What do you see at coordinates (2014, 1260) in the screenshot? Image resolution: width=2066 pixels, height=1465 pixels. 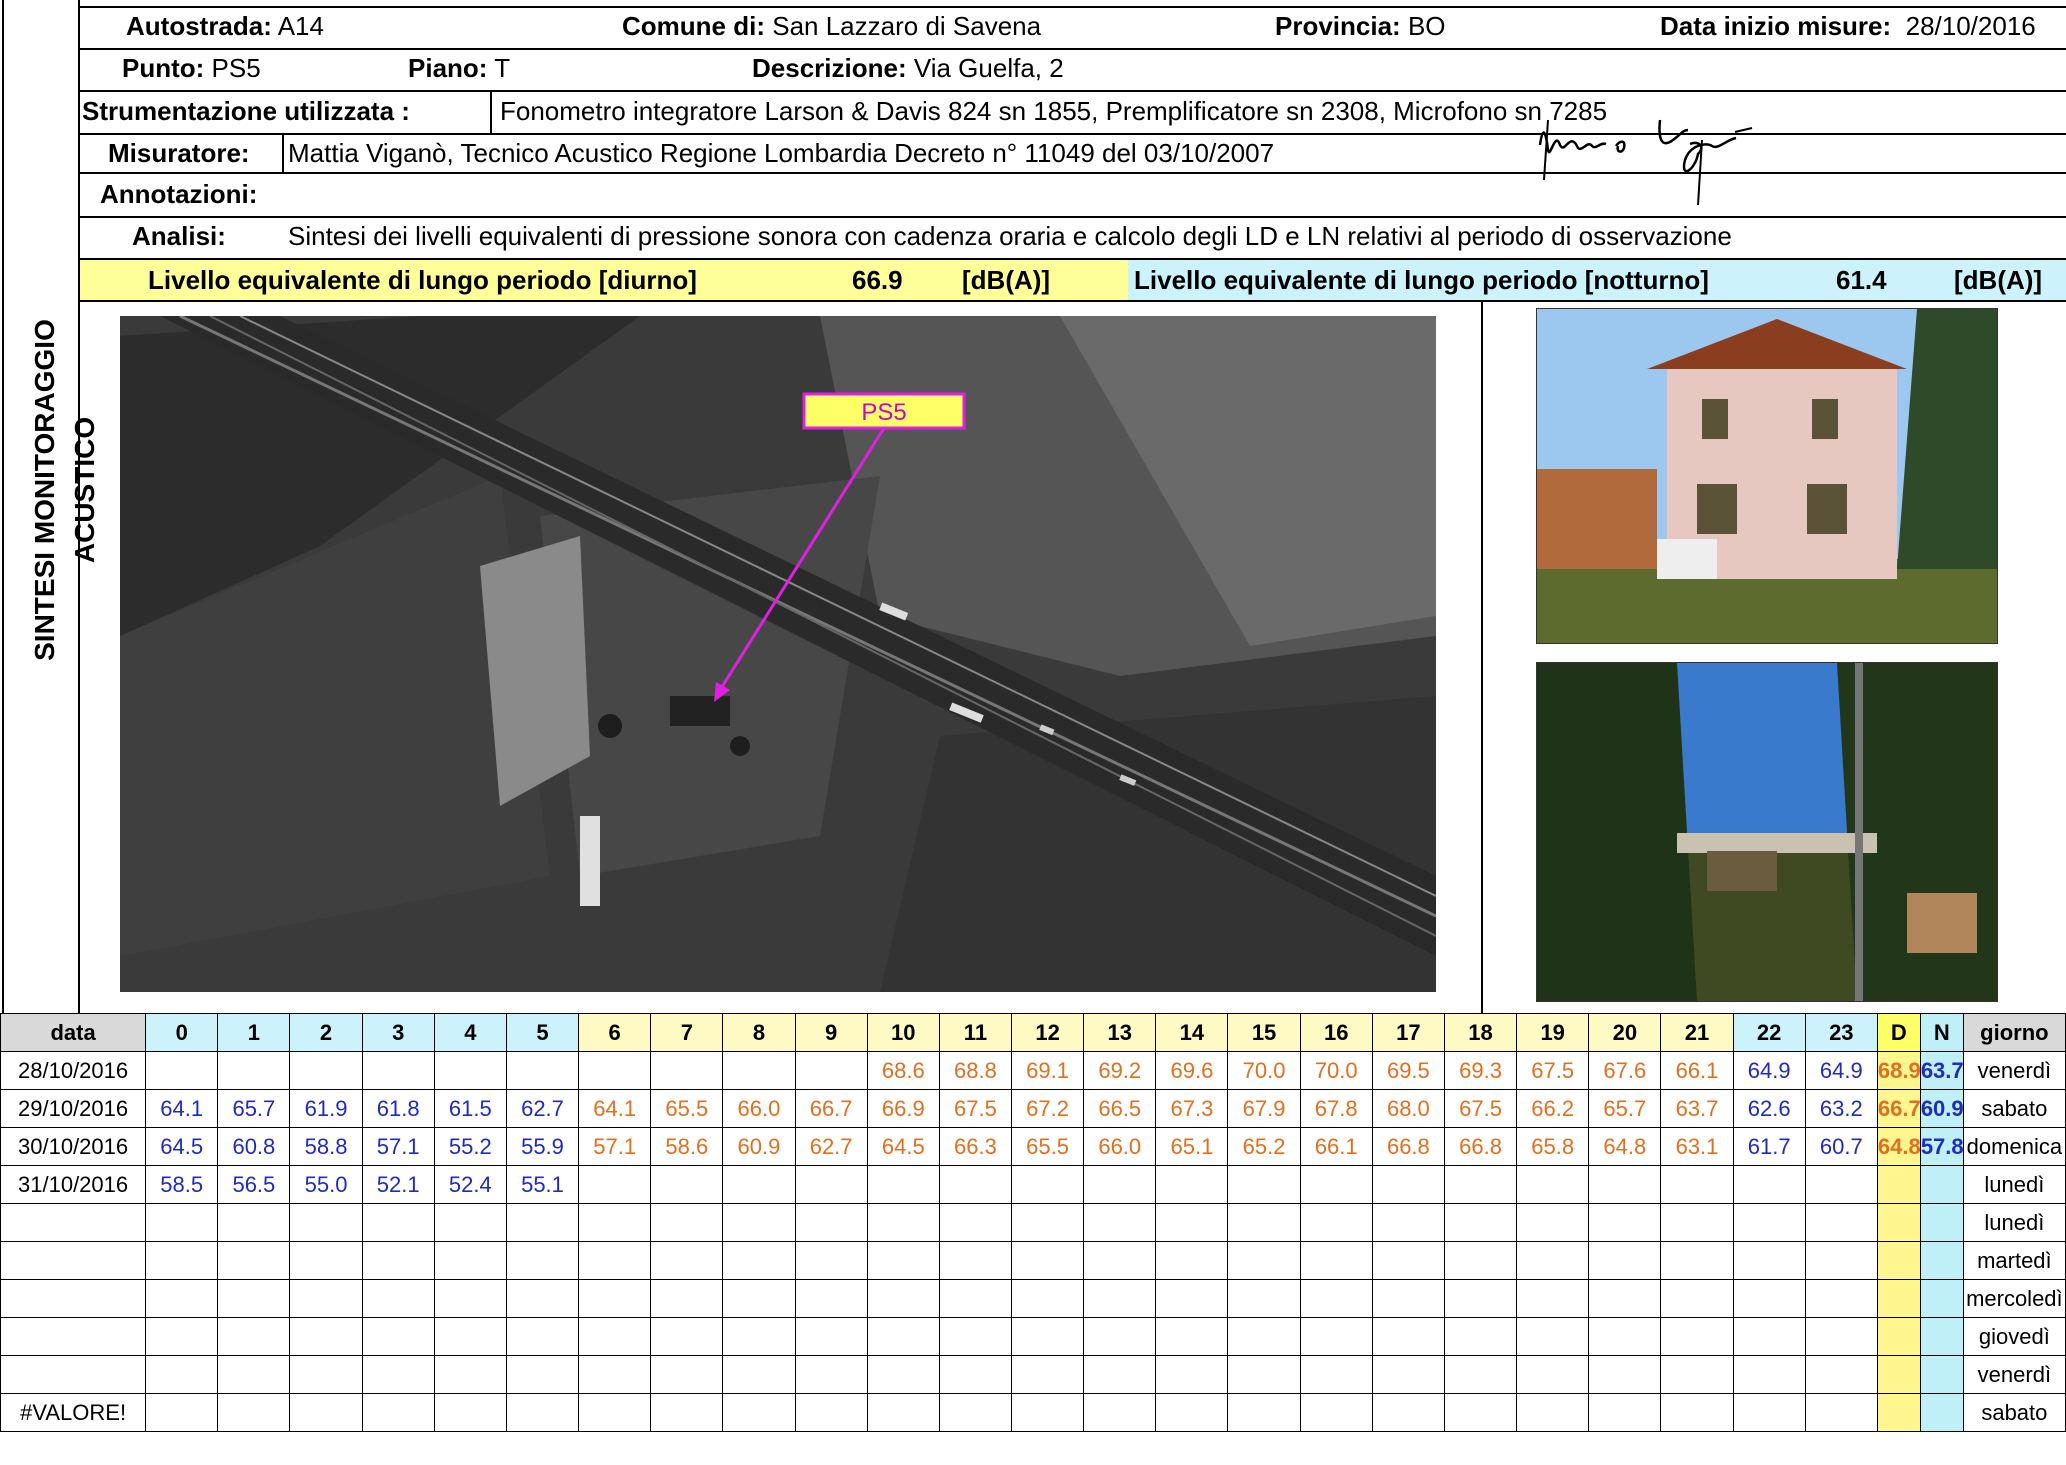 I see `row-day: martedì` at bounding box center [2014, 1260].